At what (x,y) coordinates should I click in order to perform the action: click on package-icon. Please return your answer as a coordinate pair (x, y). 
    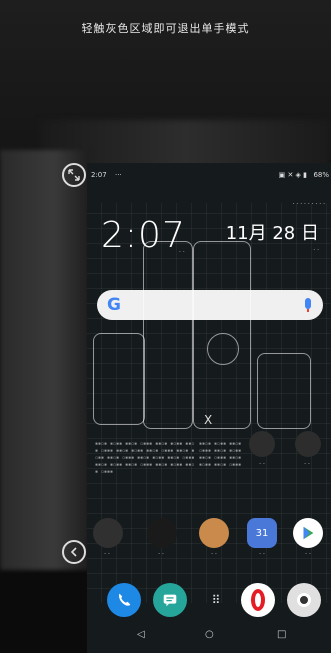
    Looking at the image, I should click on (214, 533).